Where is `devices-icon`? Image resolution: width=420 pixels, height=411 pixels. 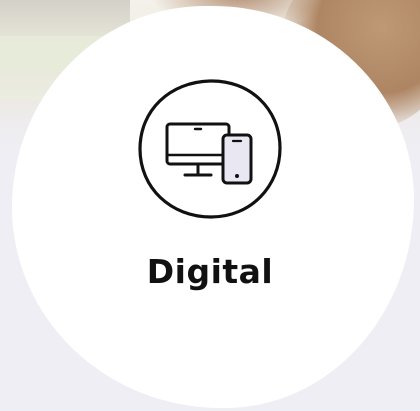
devices-icon is located at coordinates (210, 149).